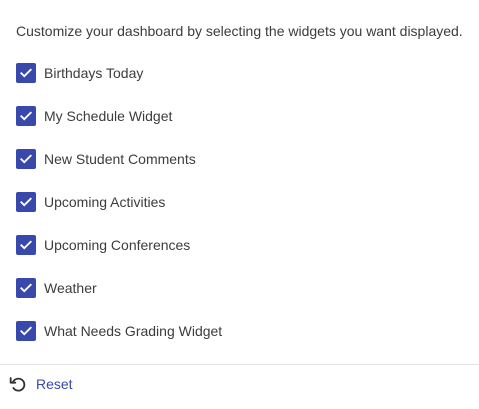 The width and height of the screenshot is (479, 409). What do you see at coordinates (133, 331) in the screenshot?
I see `widget-label: What Needs Grading Widget` at bounding box center [133, 331].